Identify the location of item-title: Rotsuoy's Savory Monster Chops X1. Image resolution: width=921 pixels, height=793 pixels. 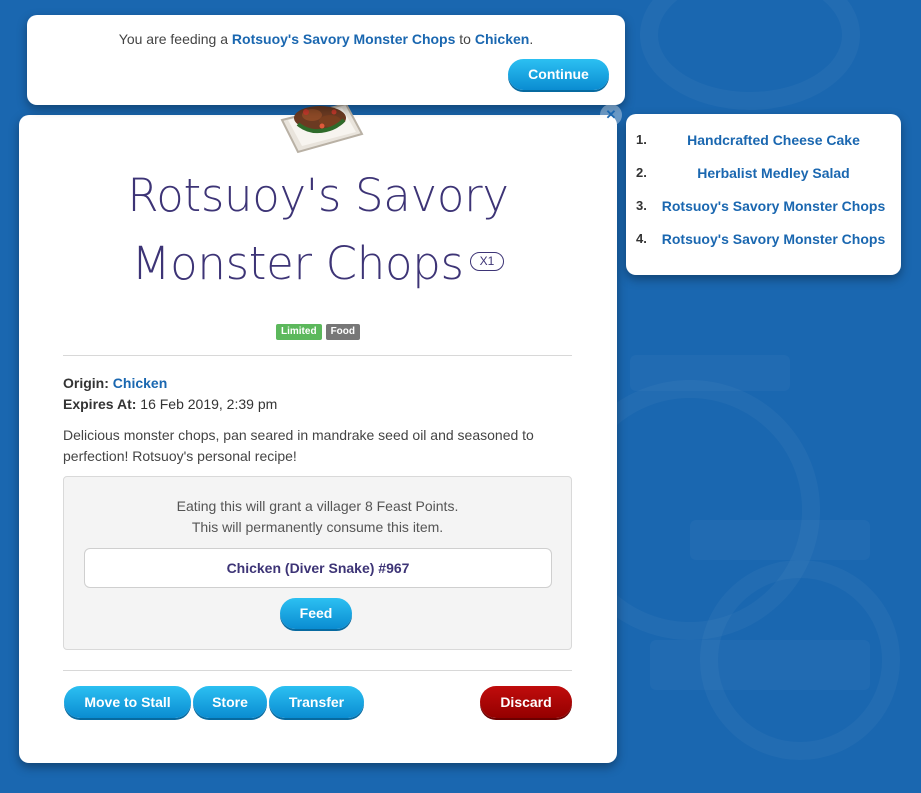
(318, 230).